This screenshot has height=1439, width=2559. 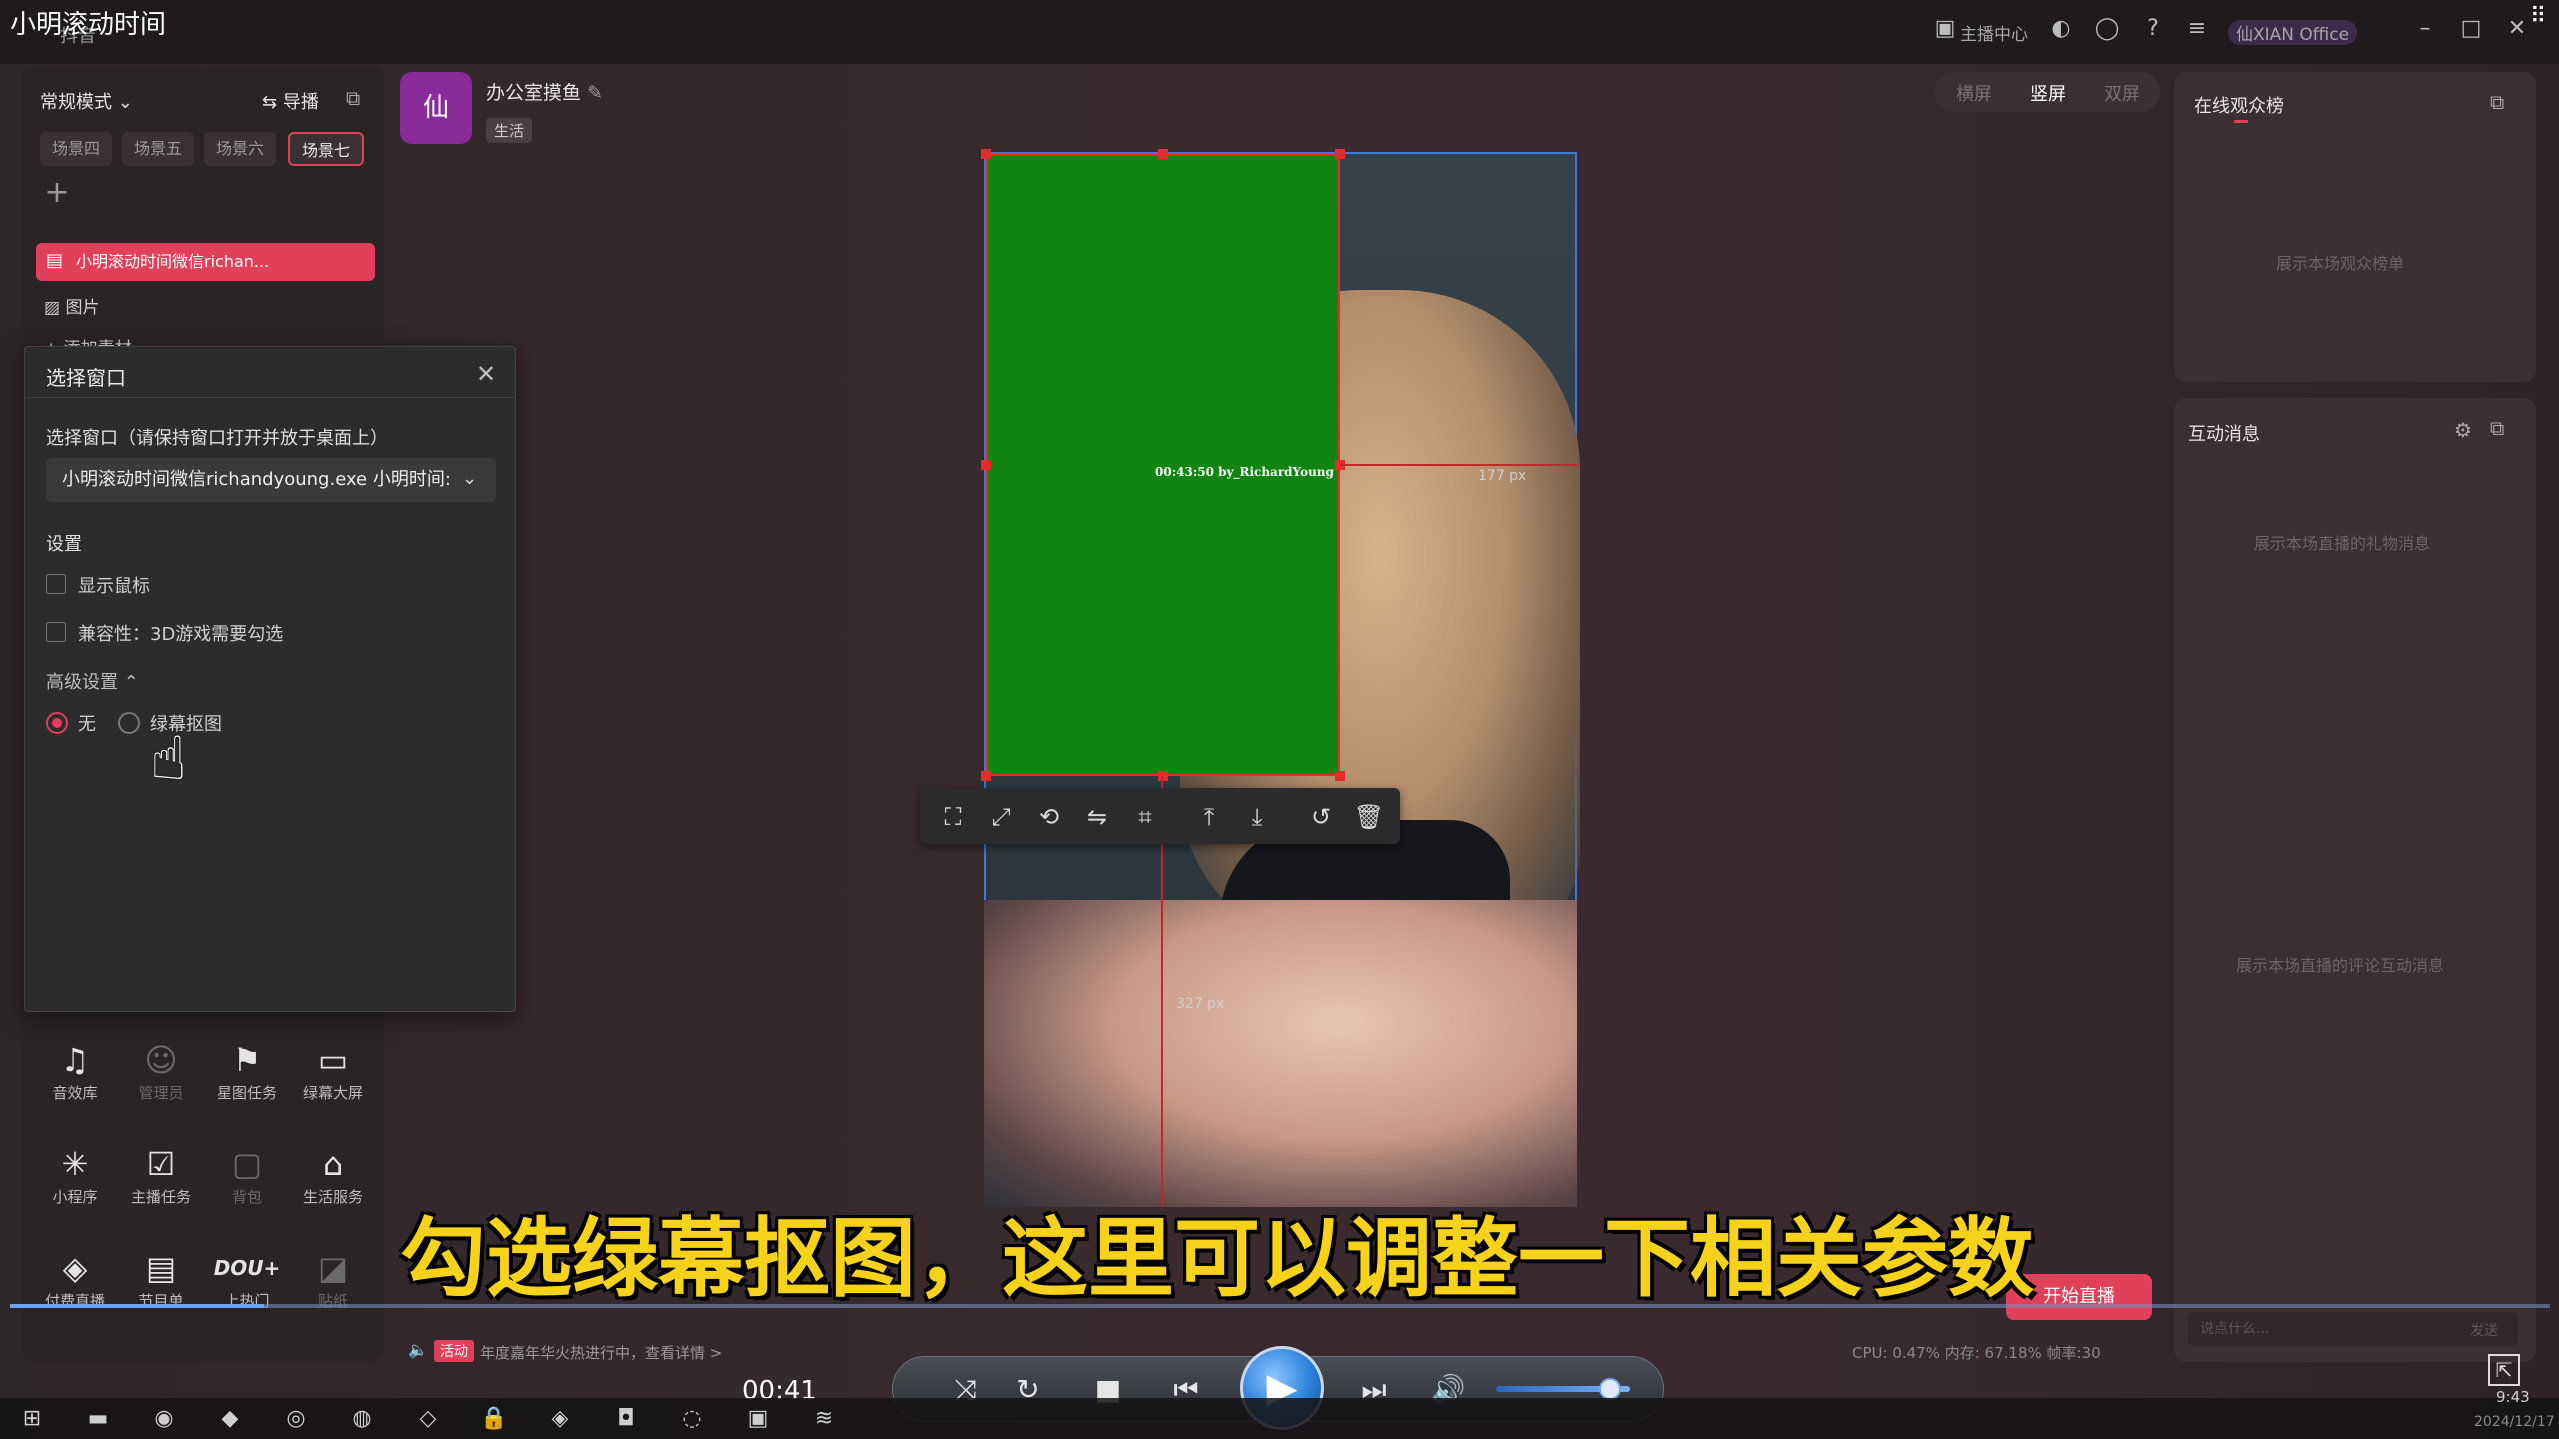 I want to click on room-name: 办公室摸鱼 ✎, so click(x=544, y=91).